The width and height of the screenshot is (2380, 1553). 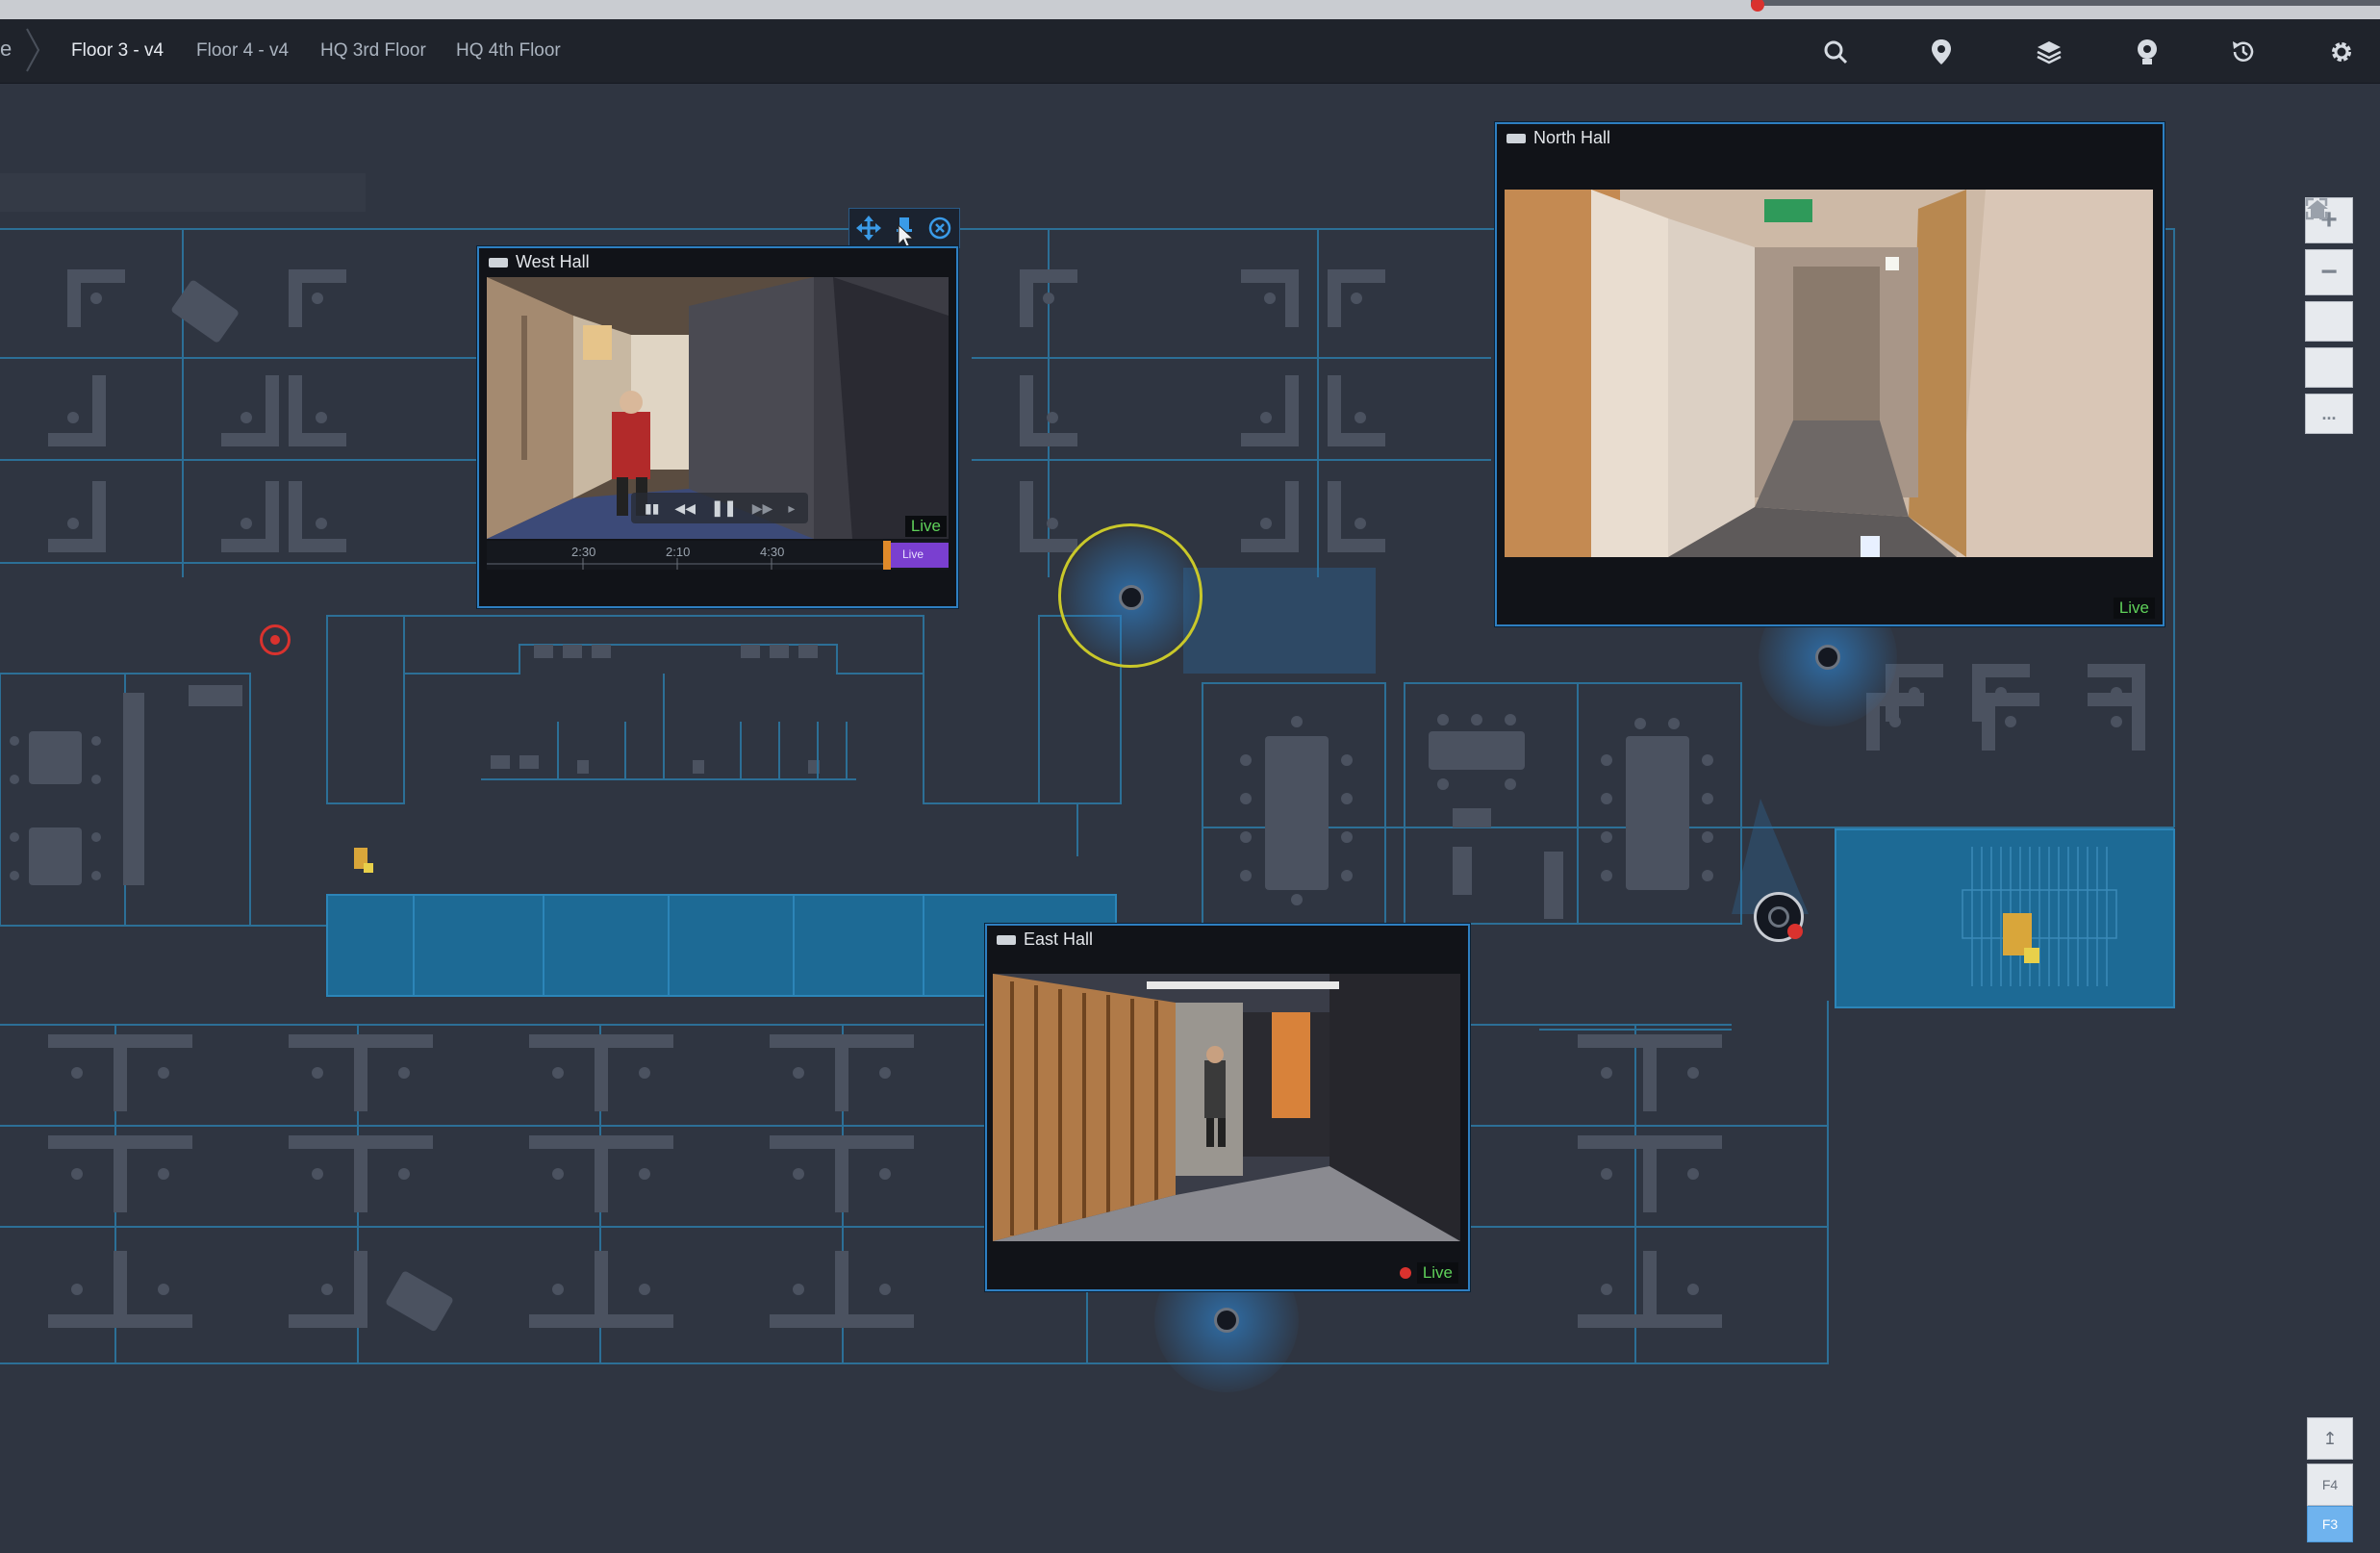 What do you see at coordinates (1190, 9) in the screenshot?
I see `top-progress-strip` at bounding box center [1190, 9].